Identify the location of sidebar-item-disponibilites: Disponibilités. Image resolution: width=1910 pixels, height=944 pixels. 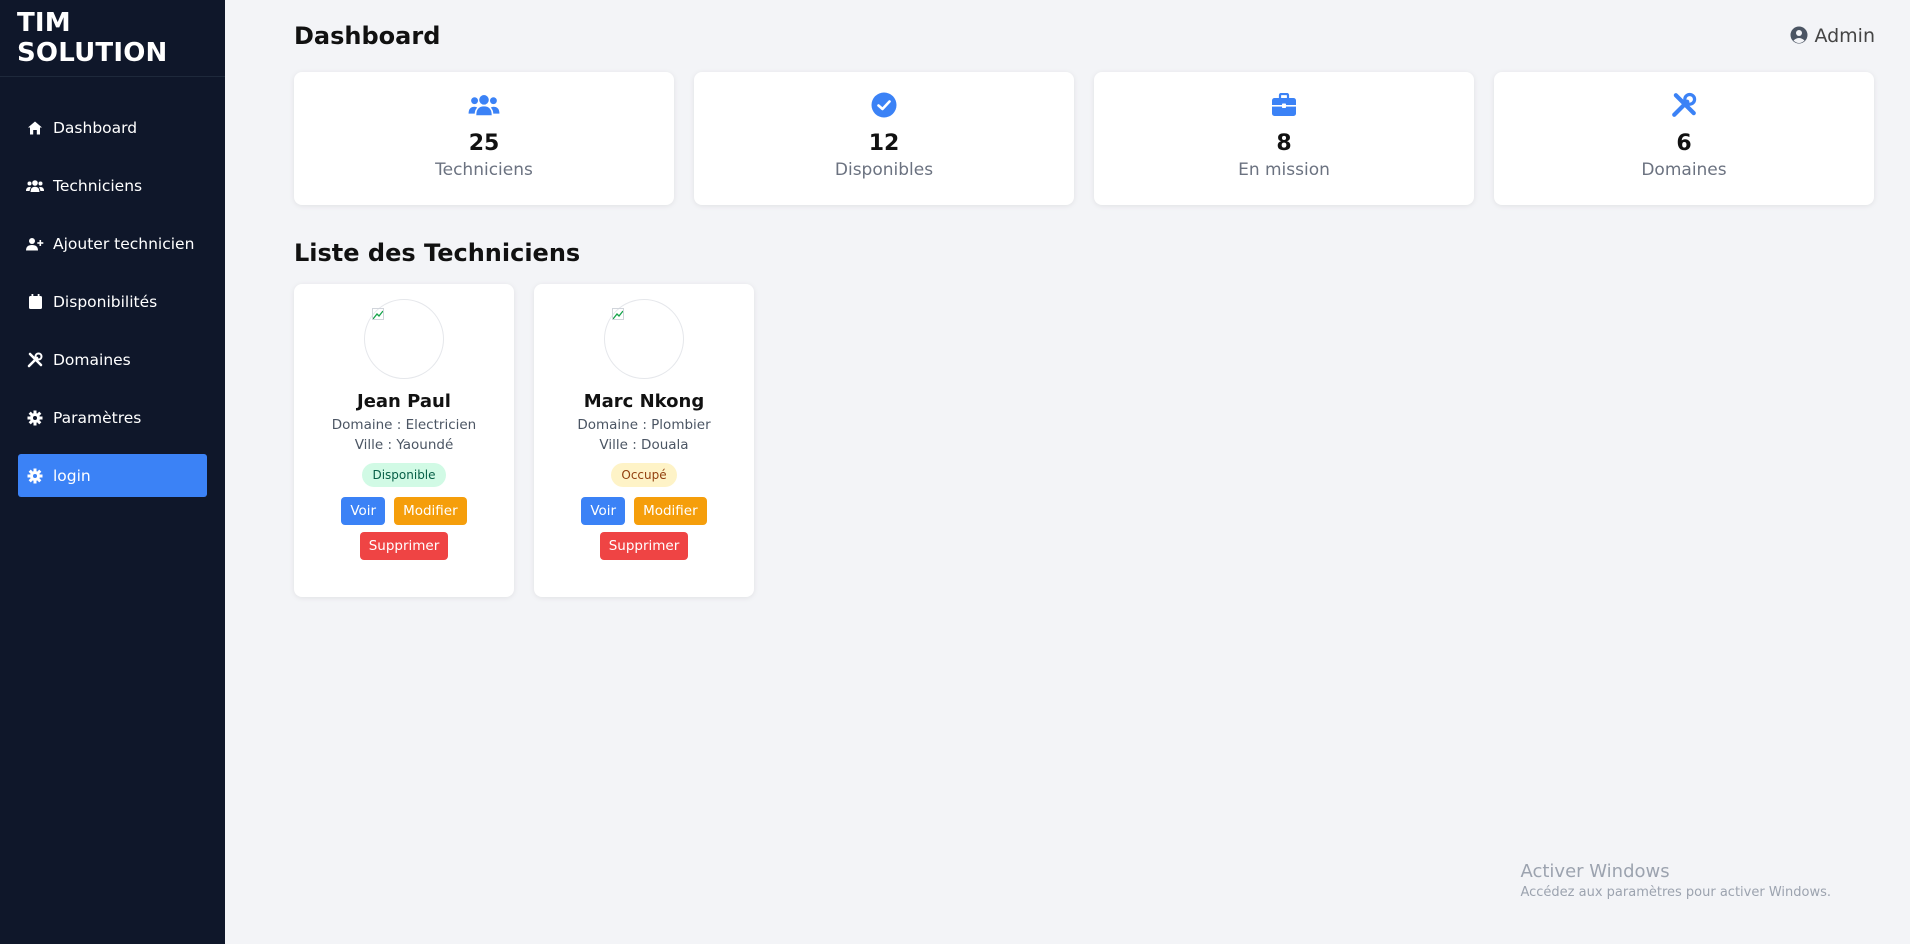
(112, 301).